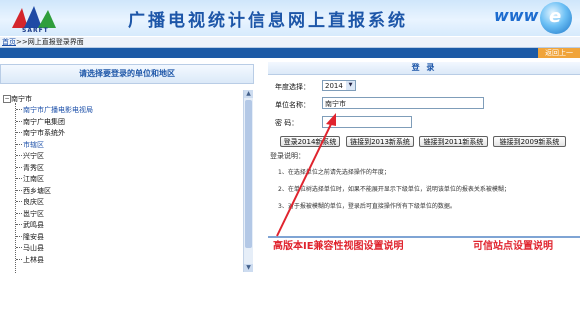 This screenshot has height=327, width=580. Describe the element at coordinates (424, 68) in the screenshot. I see `login-heading: 登 录` at that location.